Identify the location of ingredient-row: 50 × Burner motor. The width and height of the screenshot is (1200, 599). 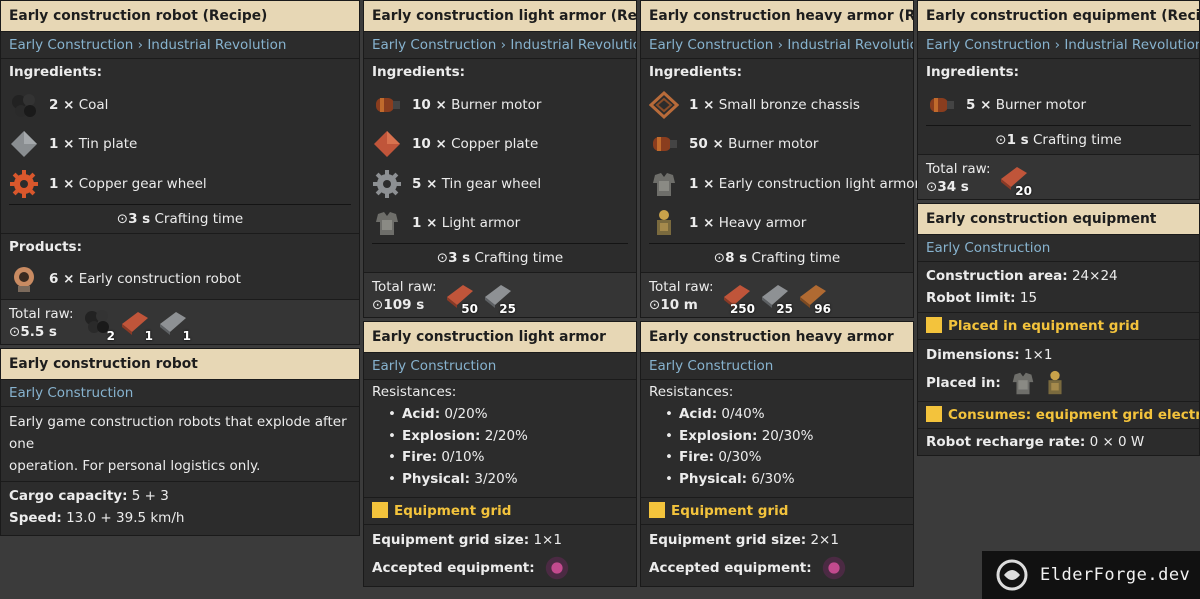
(777, 145).